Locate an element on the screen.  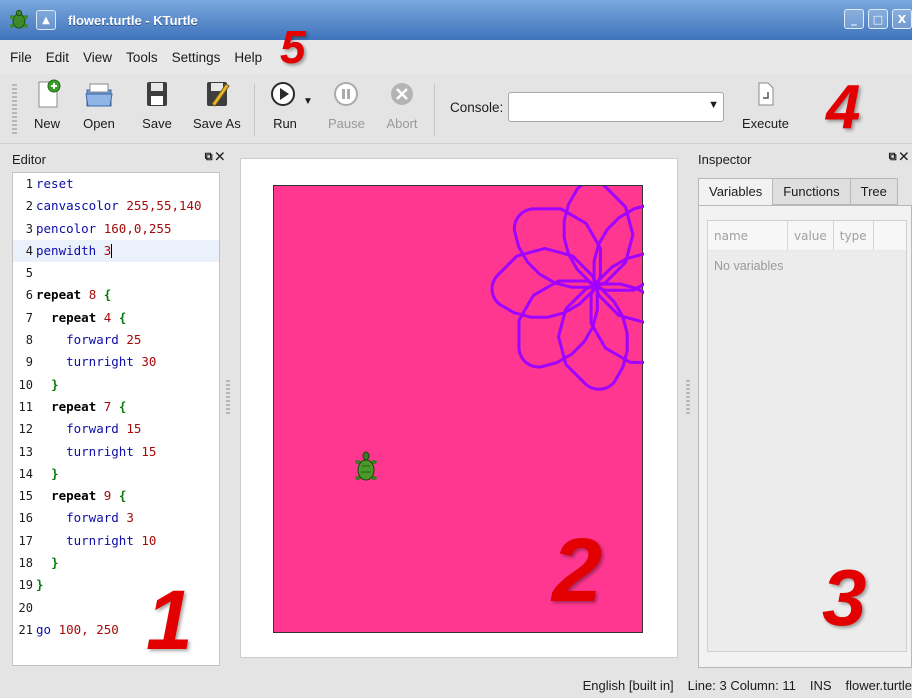
code-line: 17 turnright 10 is located at coordinates (116, 541).